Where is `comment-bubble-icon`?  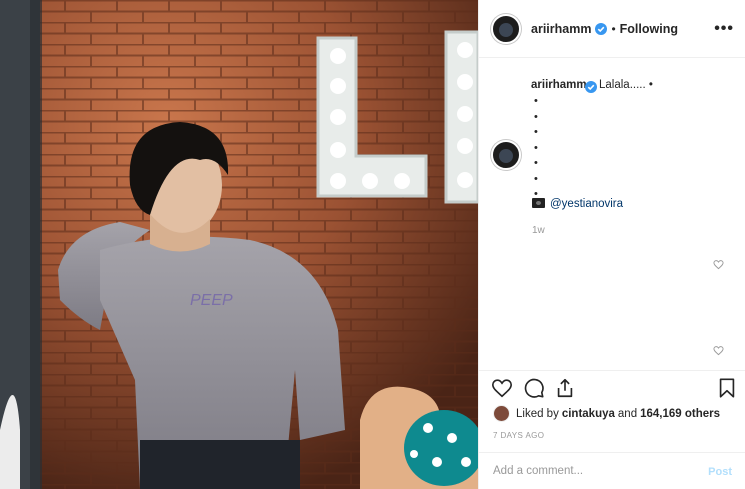
comment-bubble-icon is located at coordinates (534, 388).